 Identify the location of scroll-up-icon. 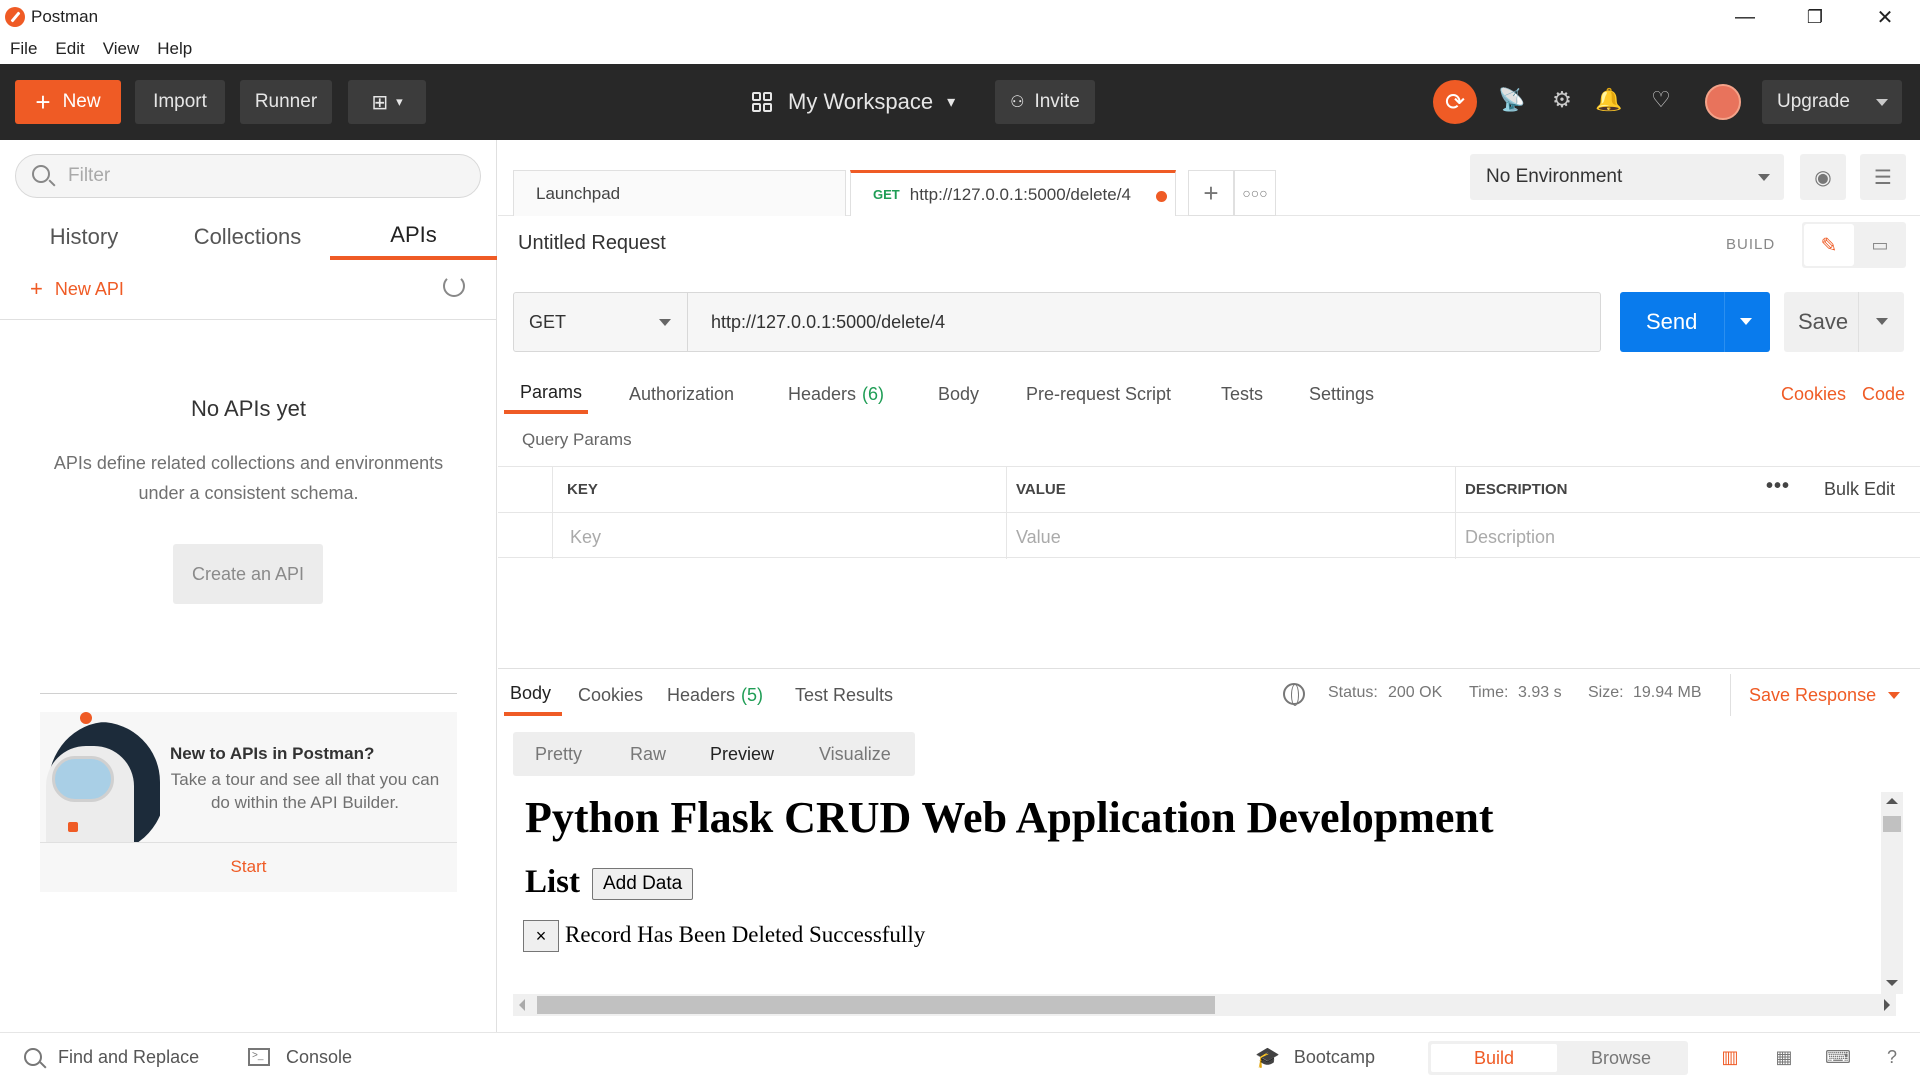
(1892, 801).